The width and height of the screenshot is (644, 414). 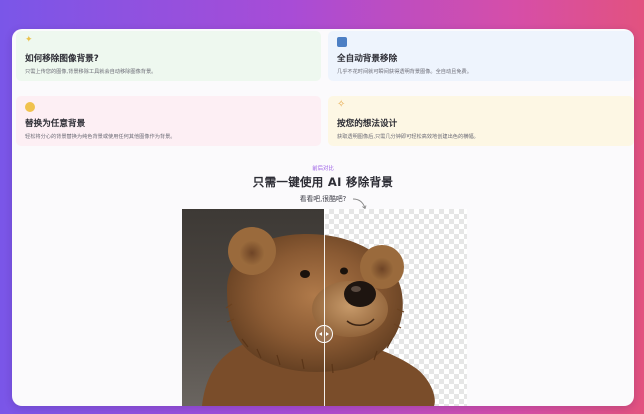 What do you see at coordinates (404, 72) in the screenshot?
I see `feature-description: 几乎不花时间就可瞬间获得透明背景图像。全自动且免费。` at bounding box center [404, 72].